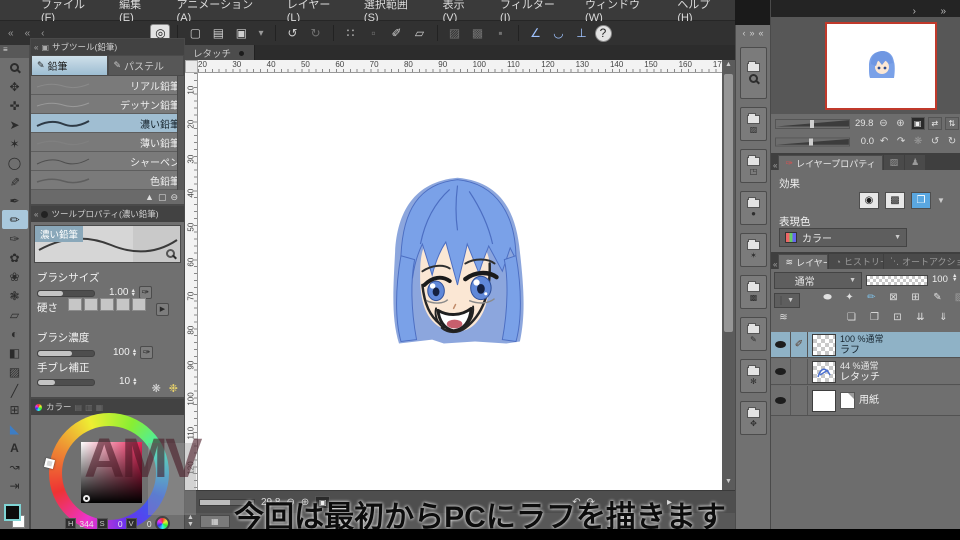 The width and height of the screenshot is (960, 540). Describe the element at coordinates (895, 200) in the screenshot. I see `tone-effect-icon` at that location.